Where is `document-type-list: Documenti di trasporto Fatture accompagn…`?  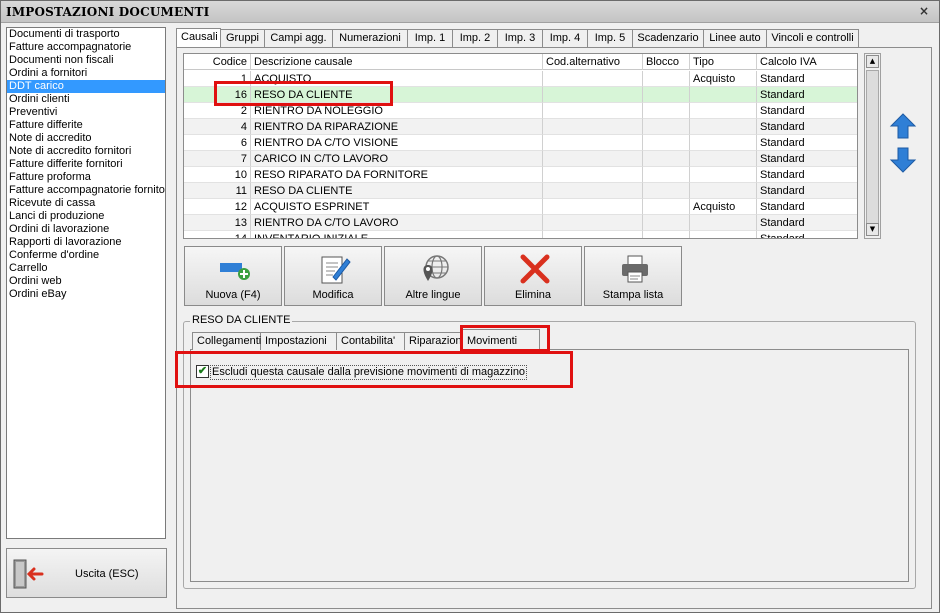 document-type-list: Documenti di trasporto Fatture accompagn… is located at coordinates (86, 283).